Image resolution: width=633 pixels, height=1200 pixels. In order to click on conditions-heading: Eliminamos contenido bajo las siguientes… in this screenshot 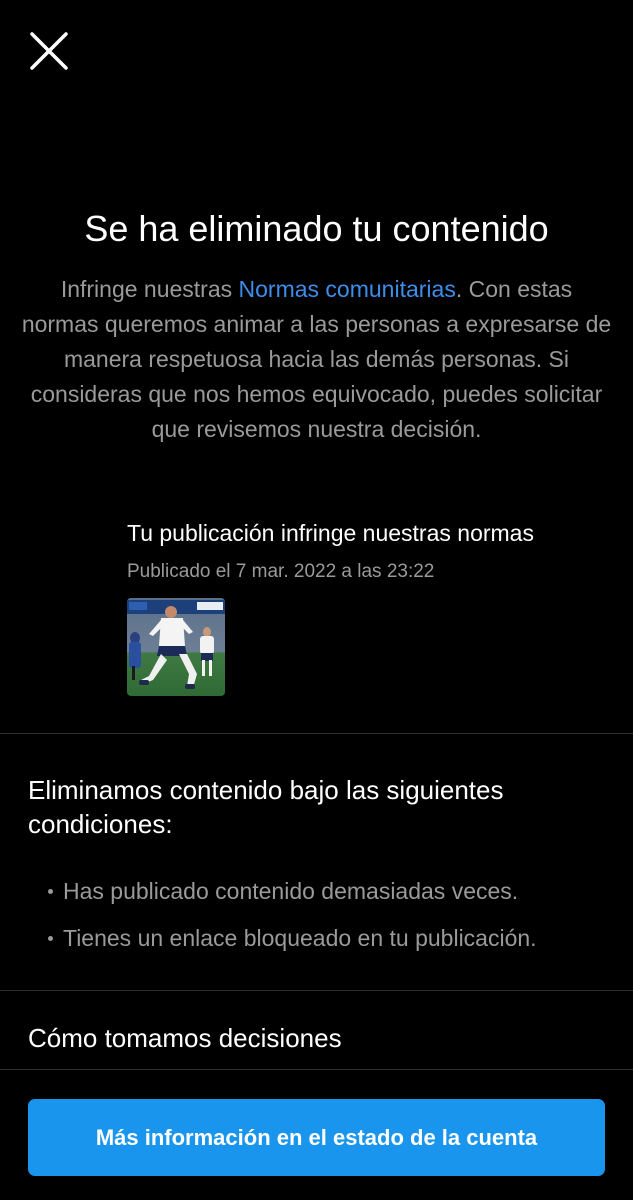, I will do `click(266, 807)`.